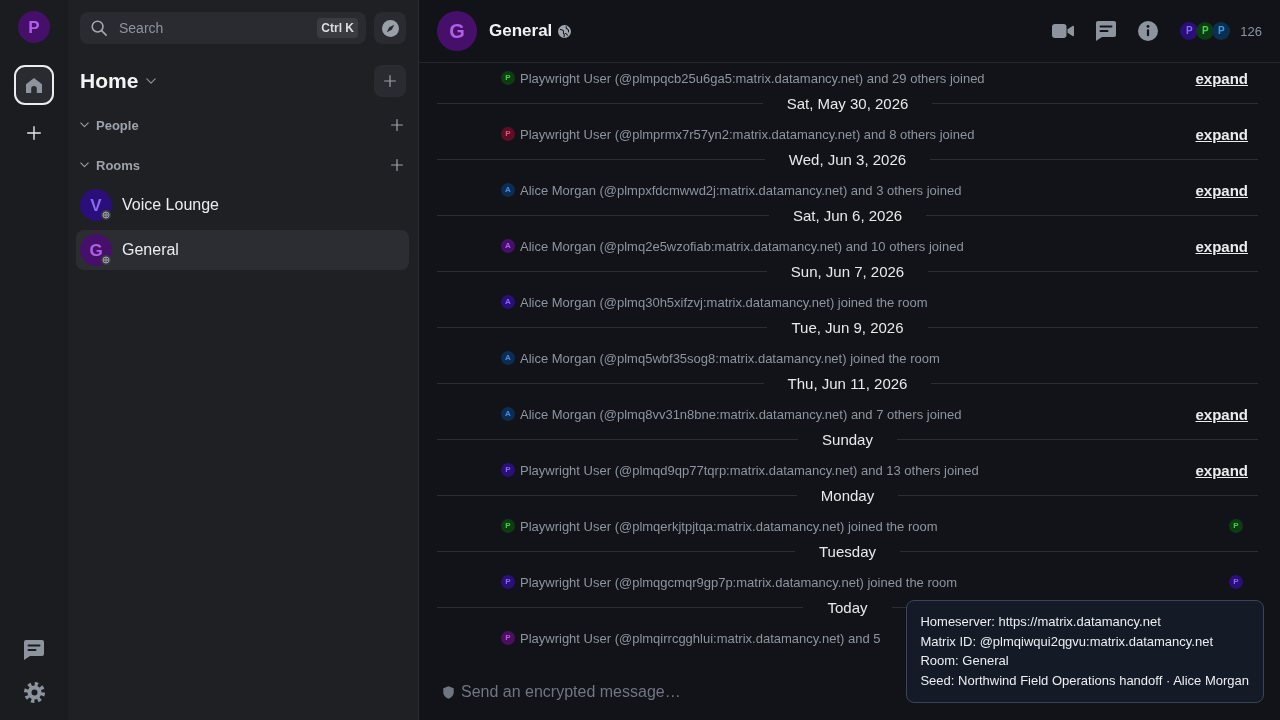 The height and width of the screenshot is (720, 1280). Describe the element at coordinates (847, 495) in the screenshot. I see `date-separator: Monday` at that location.